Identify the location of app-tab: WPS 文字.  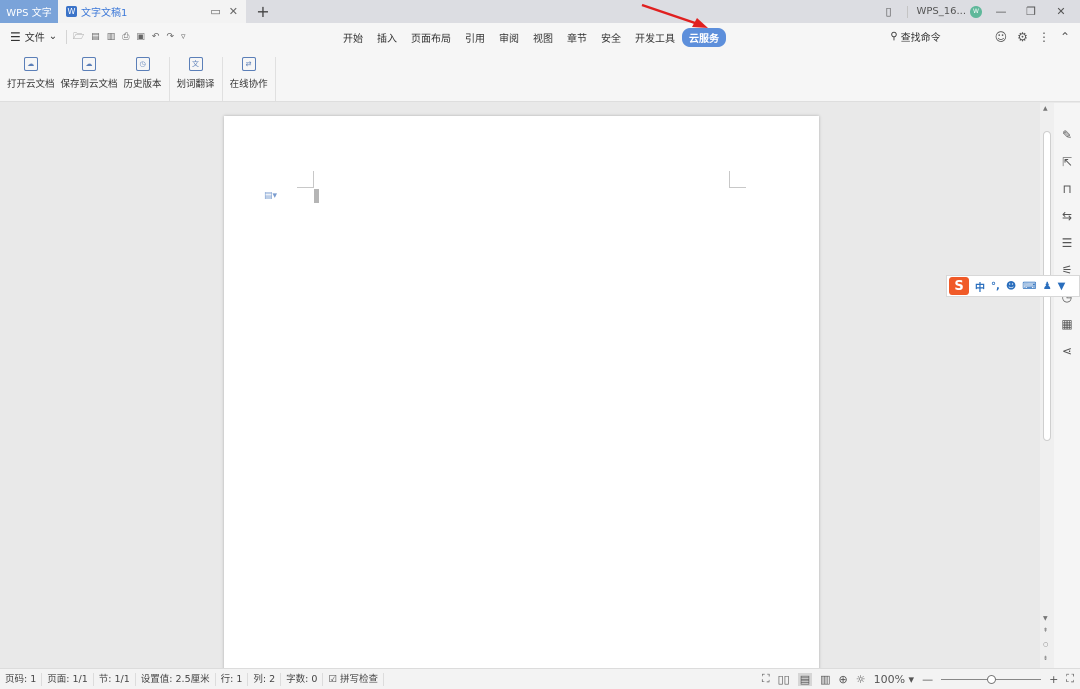
(29, 11).